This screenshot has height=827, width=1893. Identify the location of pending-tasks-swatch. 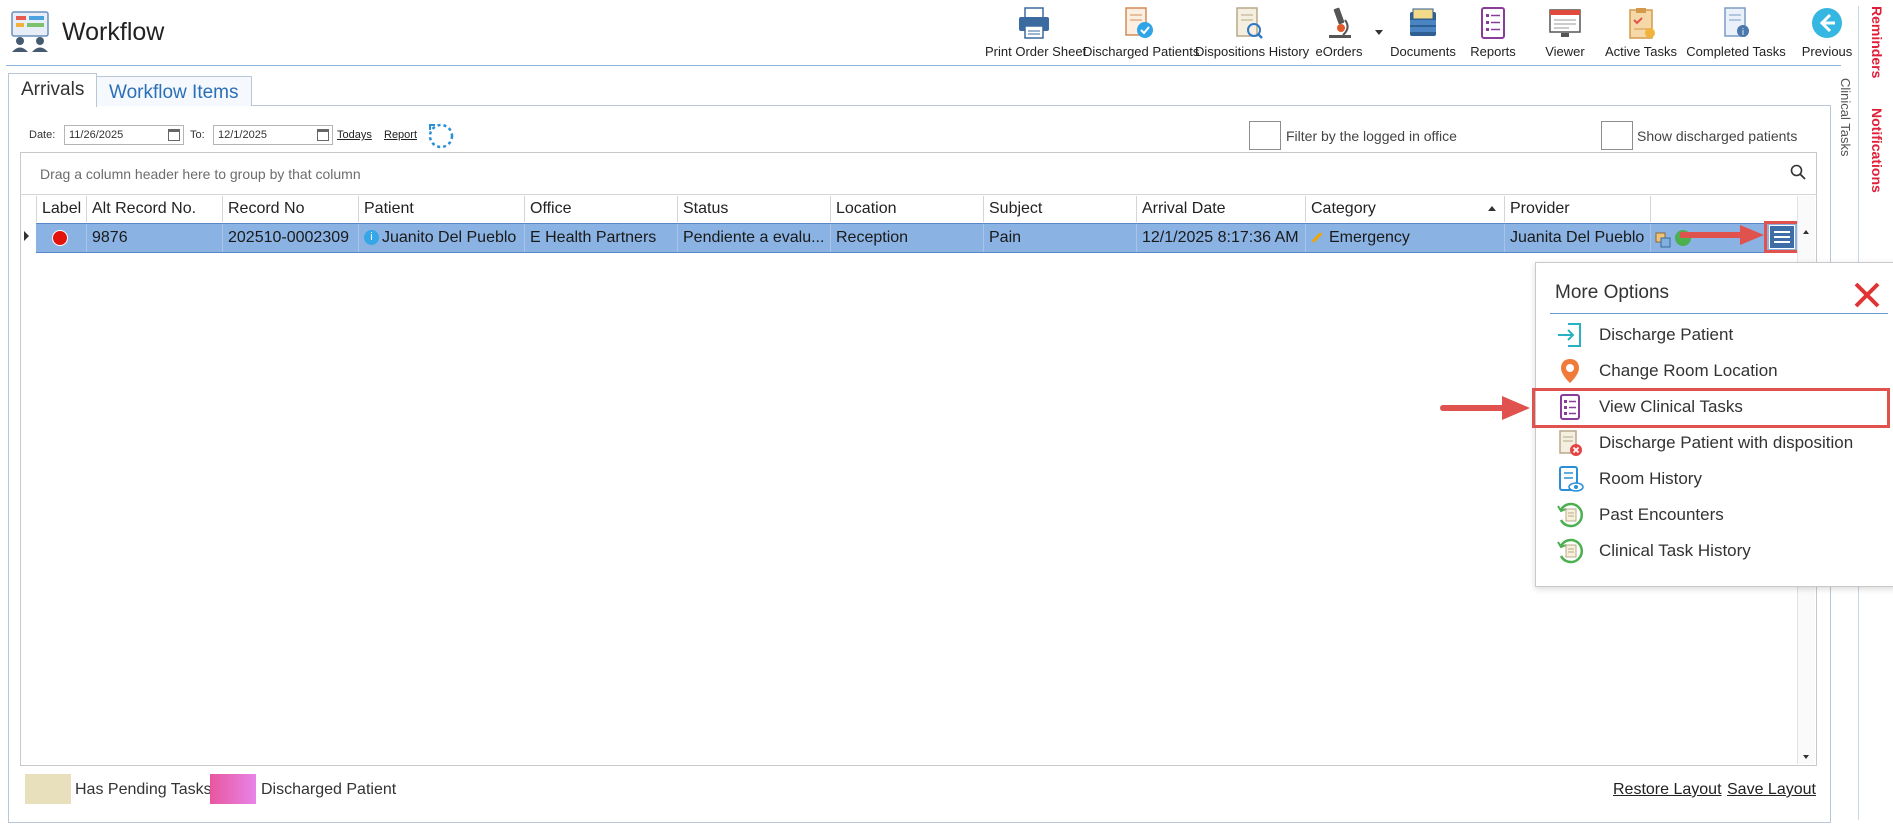
(48, 789).